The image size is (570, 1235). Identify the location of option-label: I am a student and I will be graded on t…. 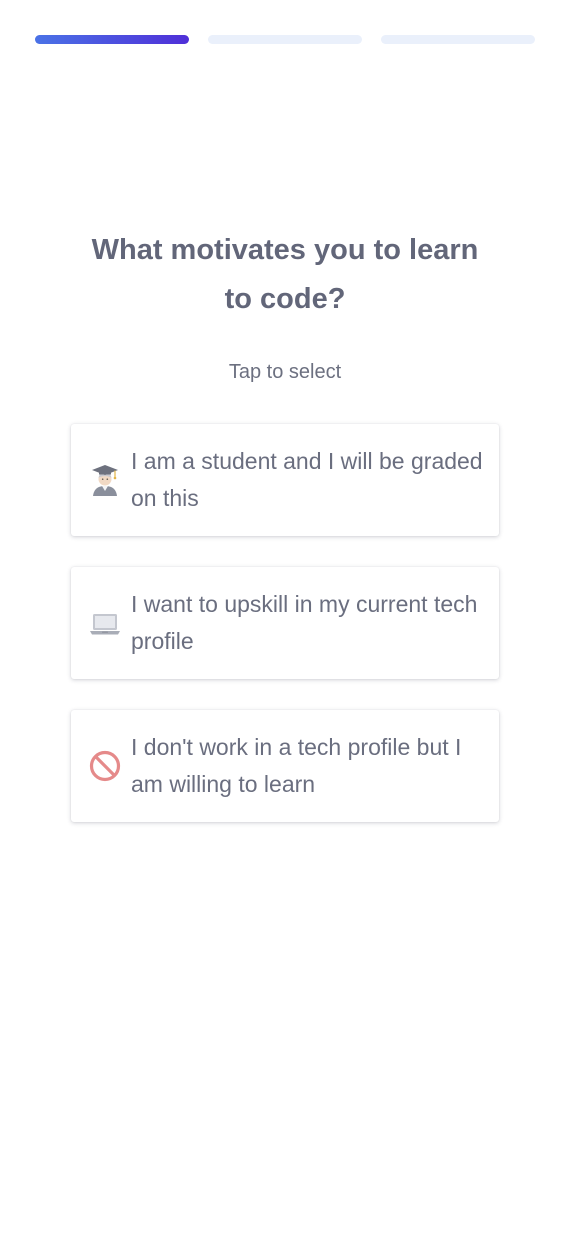
(307, 479).